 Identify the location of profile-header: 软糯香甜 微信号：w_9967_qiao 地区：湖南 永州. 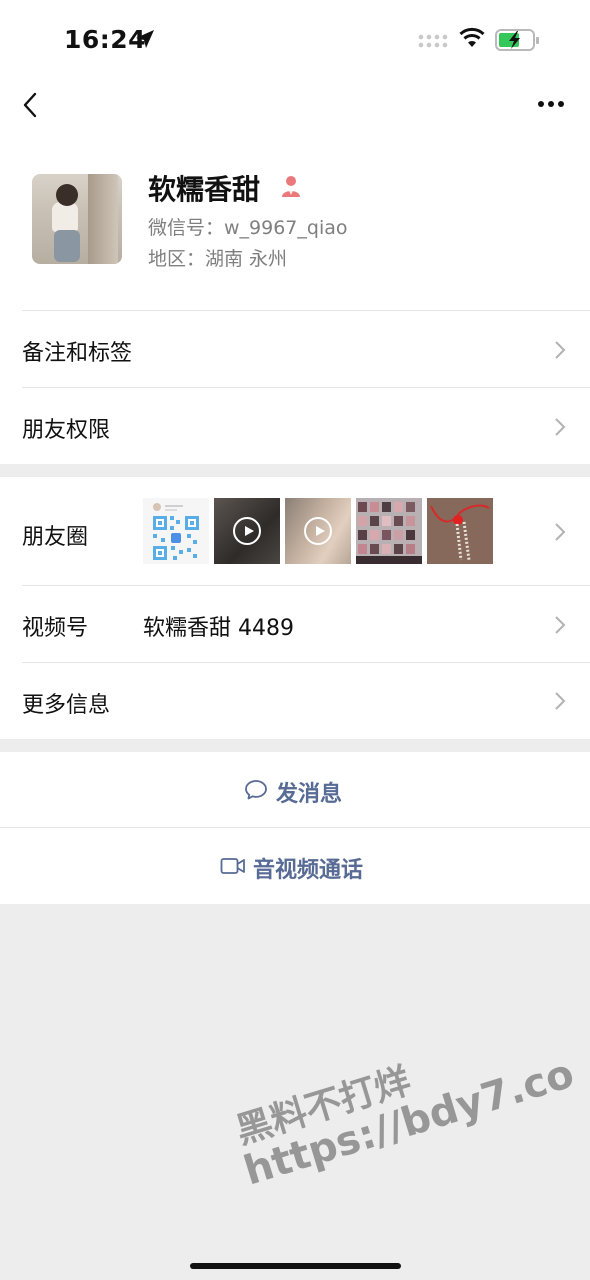
(295, 224).